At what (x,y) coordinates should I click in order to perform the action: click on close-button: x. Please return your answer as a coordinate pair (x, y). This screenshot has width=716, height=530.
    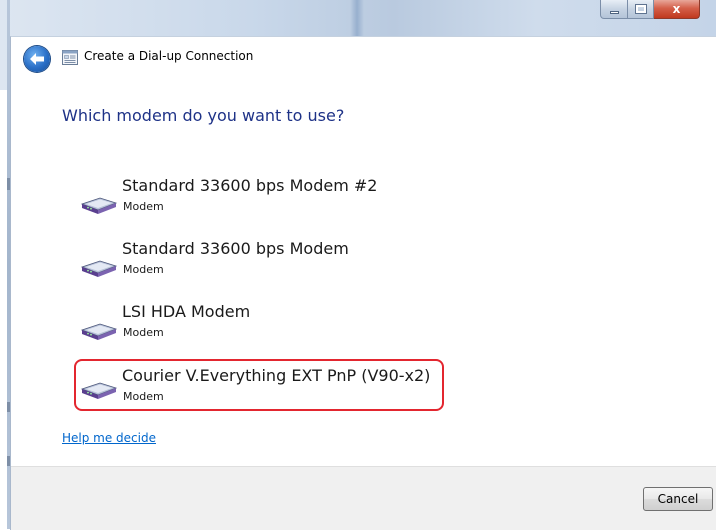
    Looking at the image, I should click on (677, 9).